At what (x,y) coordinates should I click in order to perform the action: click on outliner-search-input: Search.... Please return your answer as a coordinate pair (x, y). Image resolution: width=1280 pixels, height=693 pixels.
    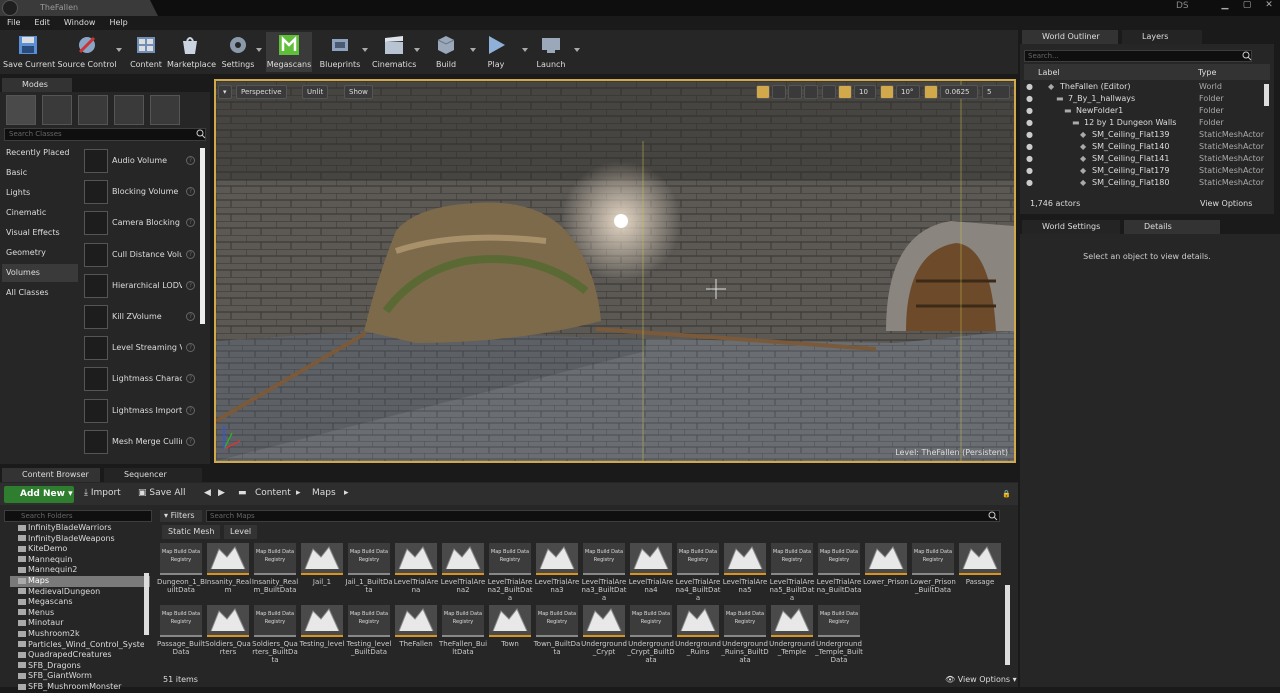
    Looking at the image, I should click on (1138, 56).